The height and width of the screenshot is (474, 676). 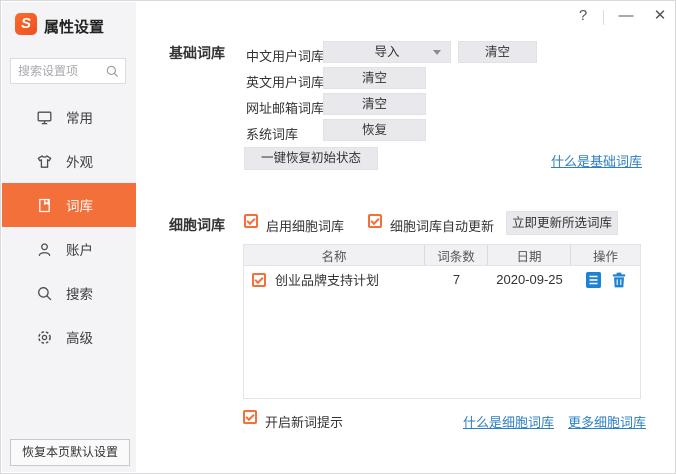 What do you see at coordinates (44, 117) in the screenshot?
I see `monitor-icon` at bounding box center [44, 117].